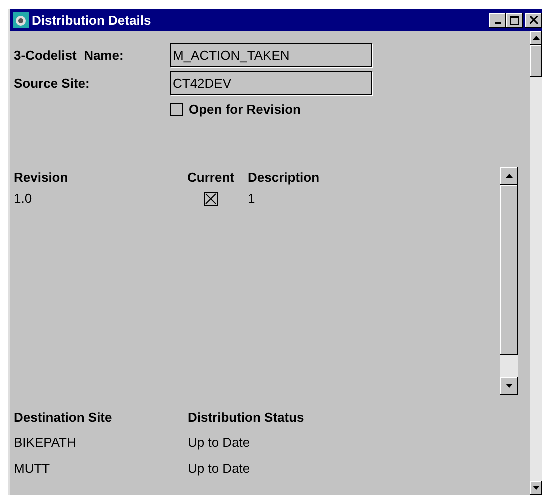 The height and width of the screenshot is (495, 542). I want to click on minimize-button, so click(497, 20).